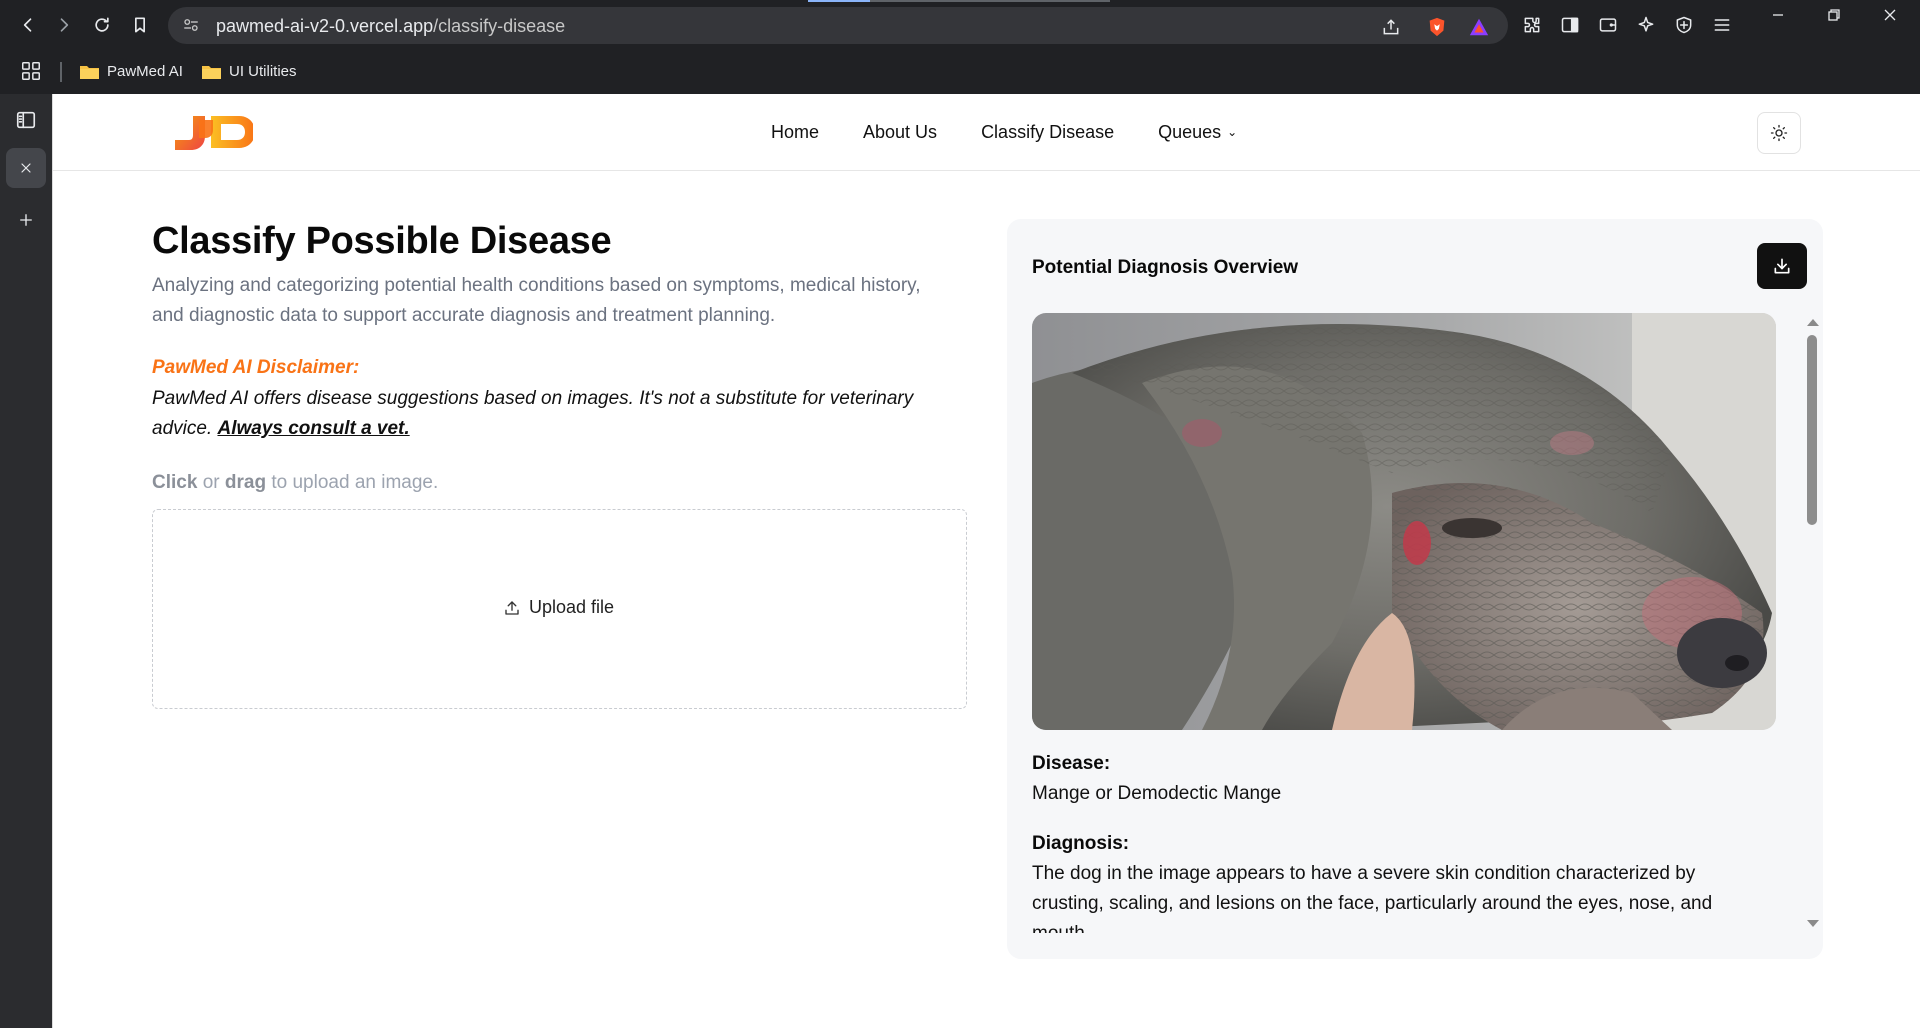 The width and height of the screenshot is (1920, 1028). I want to click on nav-queues: Queues ⌄, so click(1197, 132).